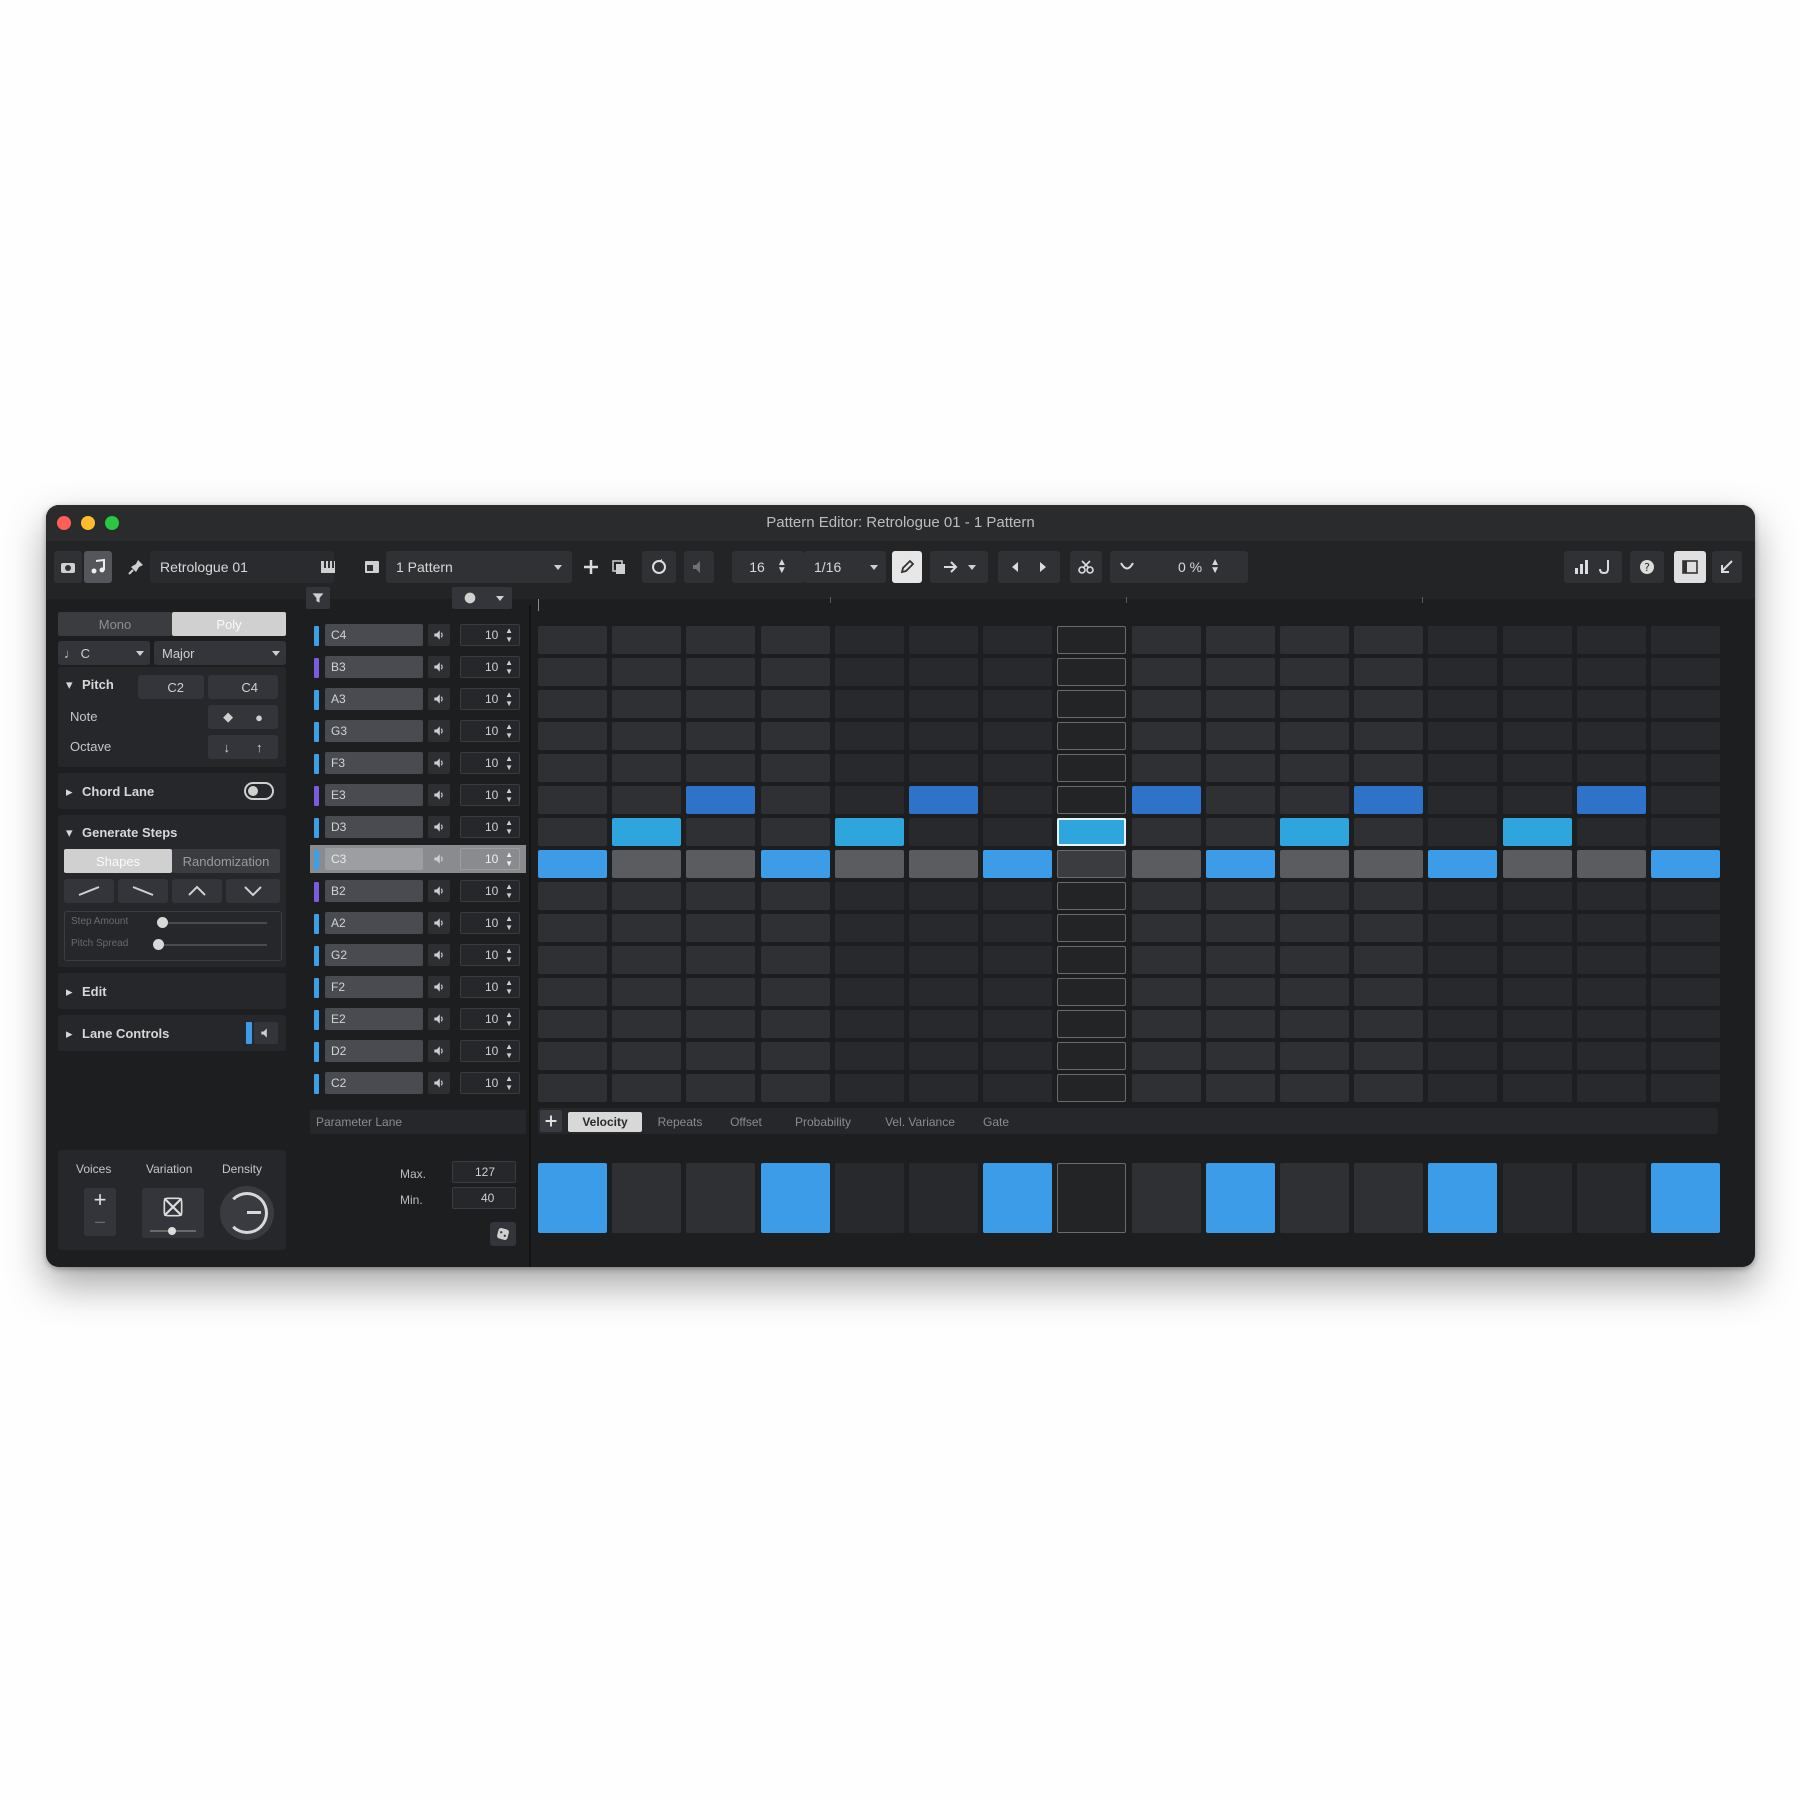 The image size is (1800, 1800). What do you see at coordinates (503, 1234) in the screenshot?
I see `dice-icon` at bounding box center [503, 1234].